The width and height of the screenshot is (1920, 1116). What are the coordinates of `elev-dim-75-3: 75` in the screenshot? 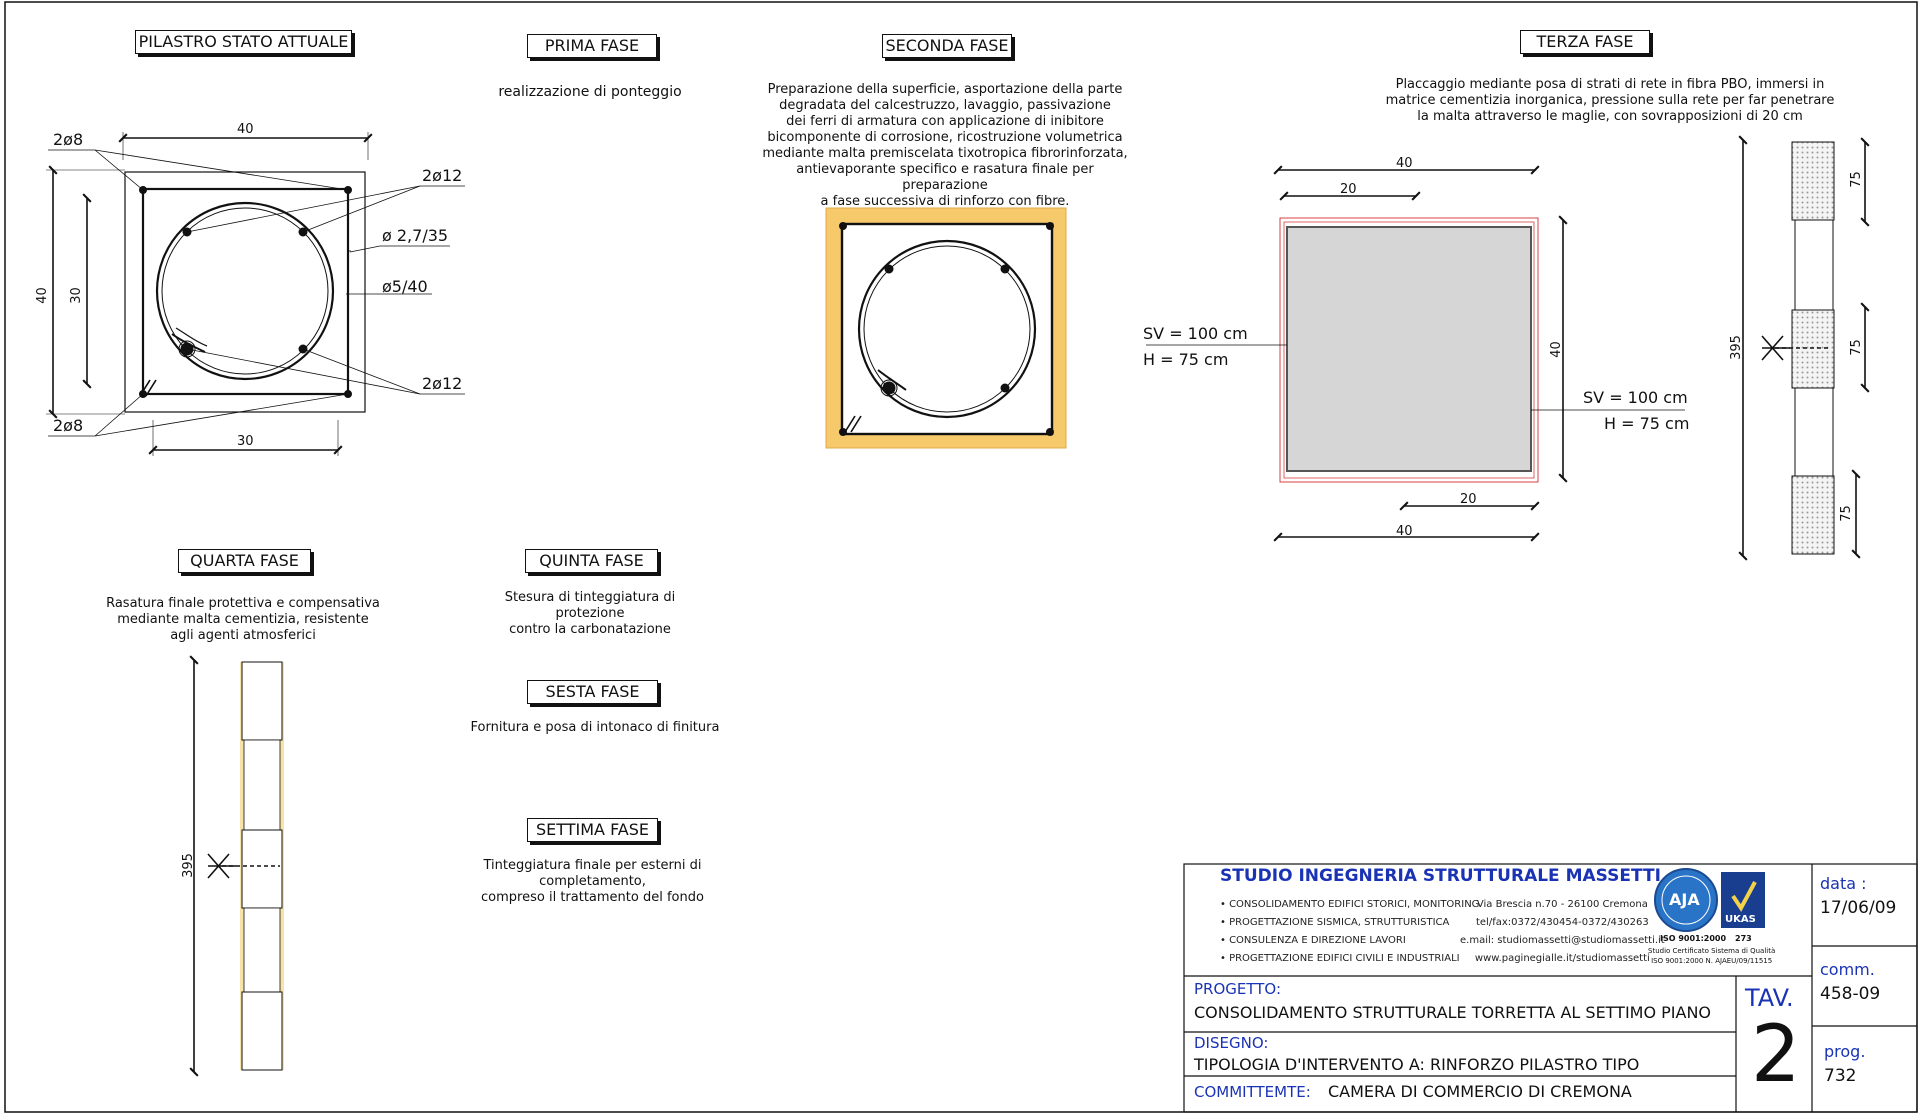 It's located at (1846, 513).